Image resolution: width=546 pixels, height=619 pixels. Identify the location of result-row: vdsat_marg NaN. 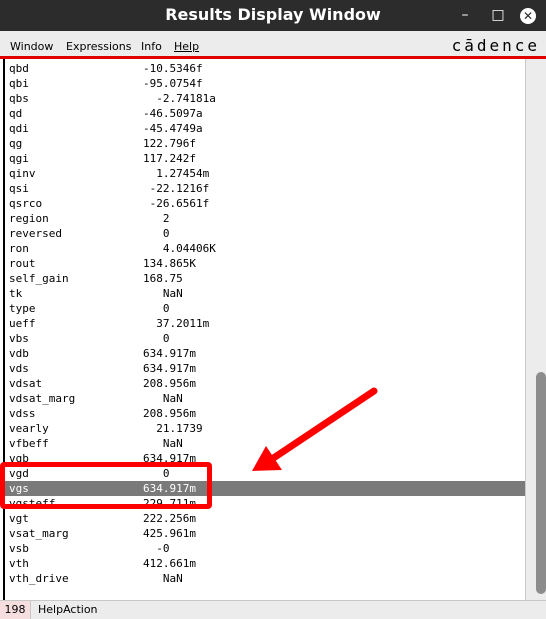
(265, 398).